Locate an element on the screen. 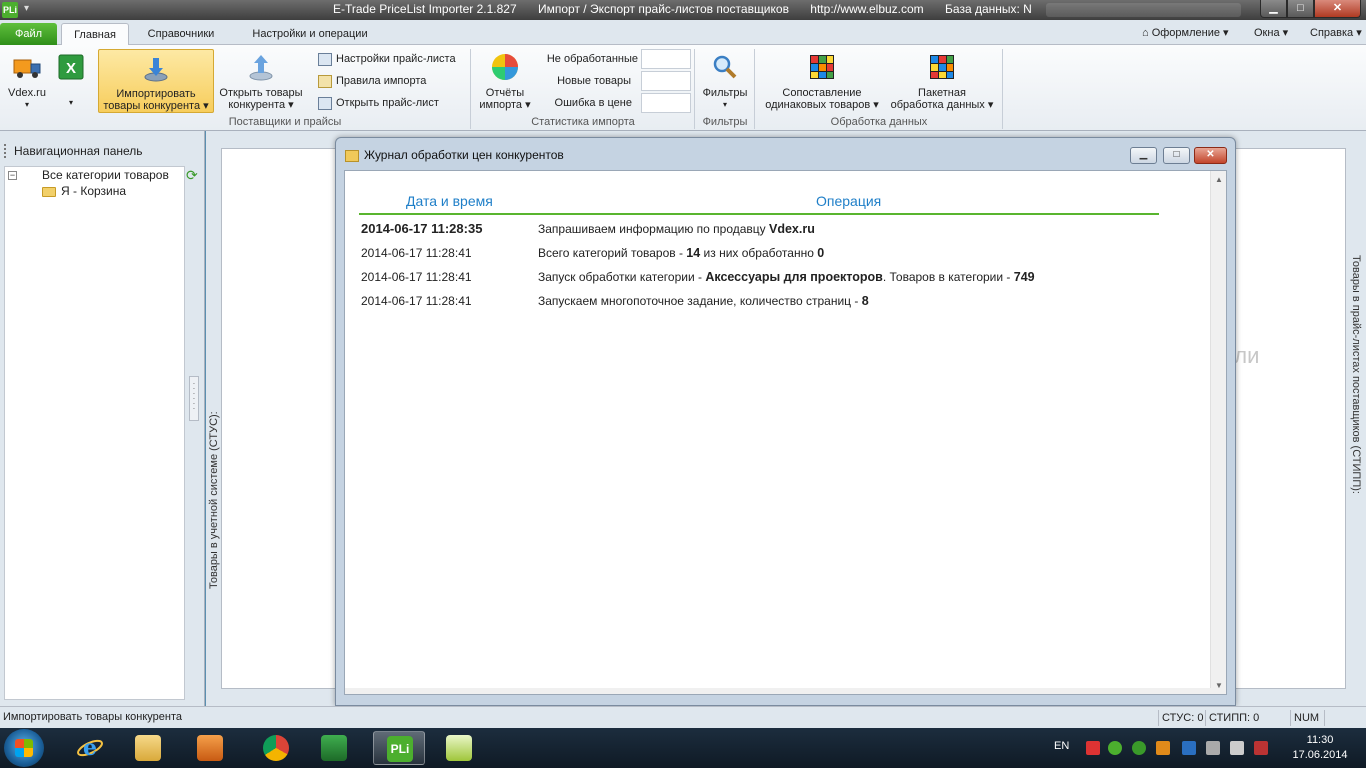  tab-file: Файл is located at coordinates (28, 34).